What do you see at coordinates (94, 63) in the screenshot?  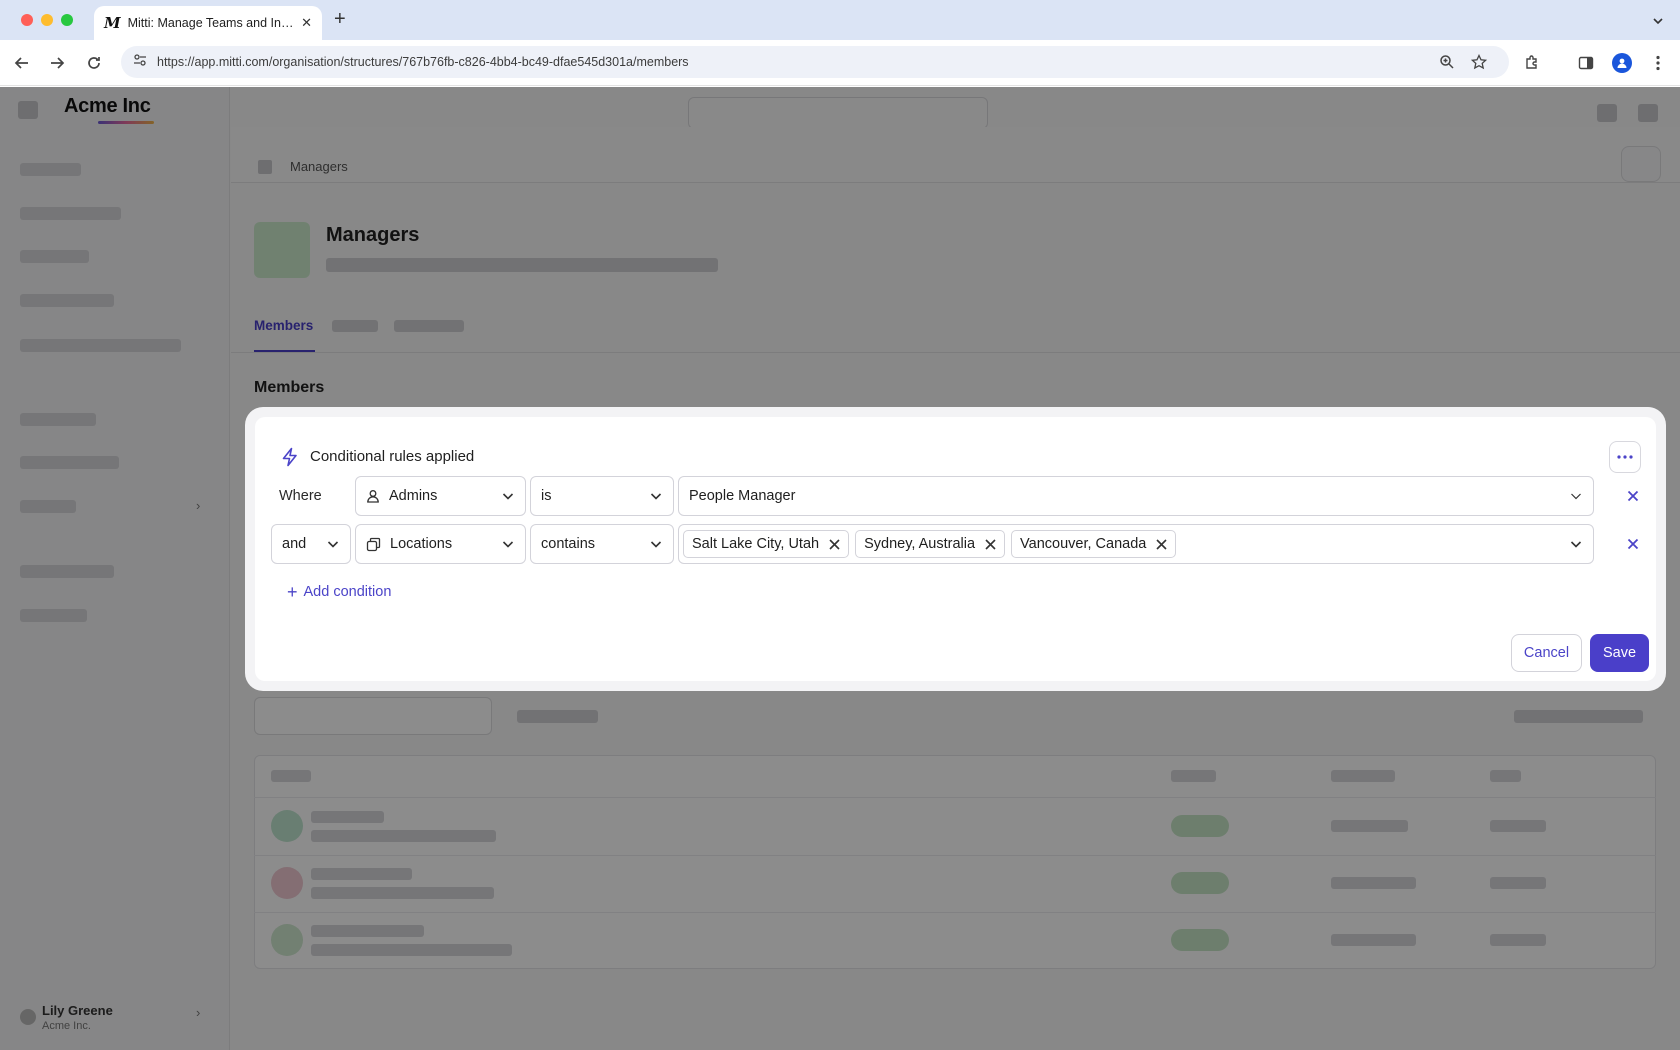 I see `reload-icon` at bounding box center [94, 63].